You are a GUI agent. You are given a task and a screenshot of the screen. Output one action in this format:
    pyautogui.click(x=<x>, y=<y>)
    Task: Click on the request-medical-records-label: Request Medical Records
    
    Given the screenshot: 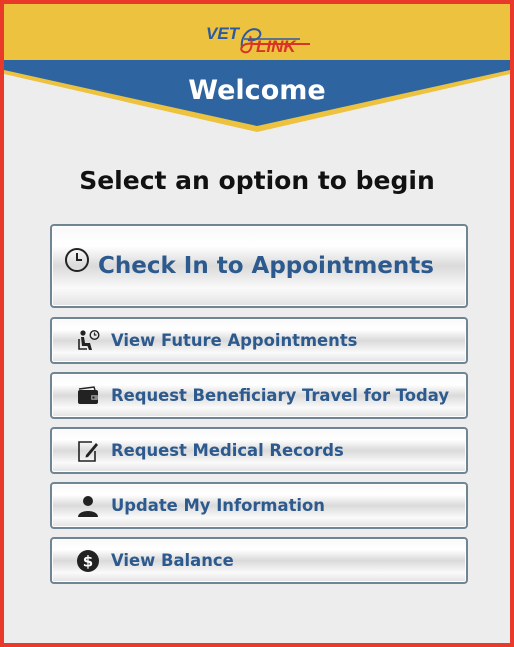 What is the action you would take?
    pyautogui.click(x=227, y=450)
    